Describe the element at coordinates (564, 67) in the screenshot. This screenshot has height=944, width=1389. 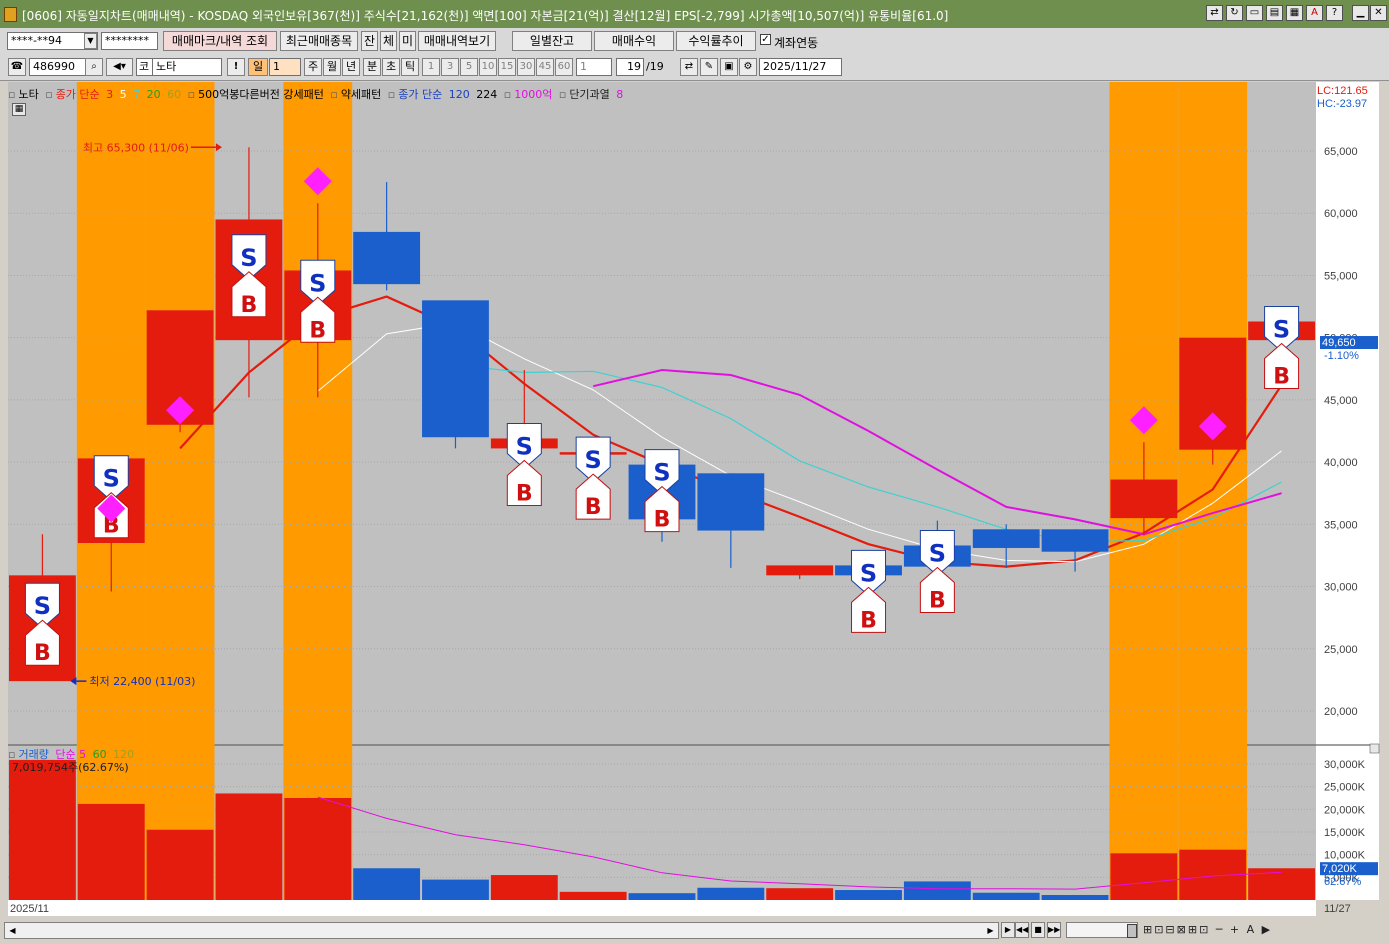
I see `interval-60-button: 60` at that location.